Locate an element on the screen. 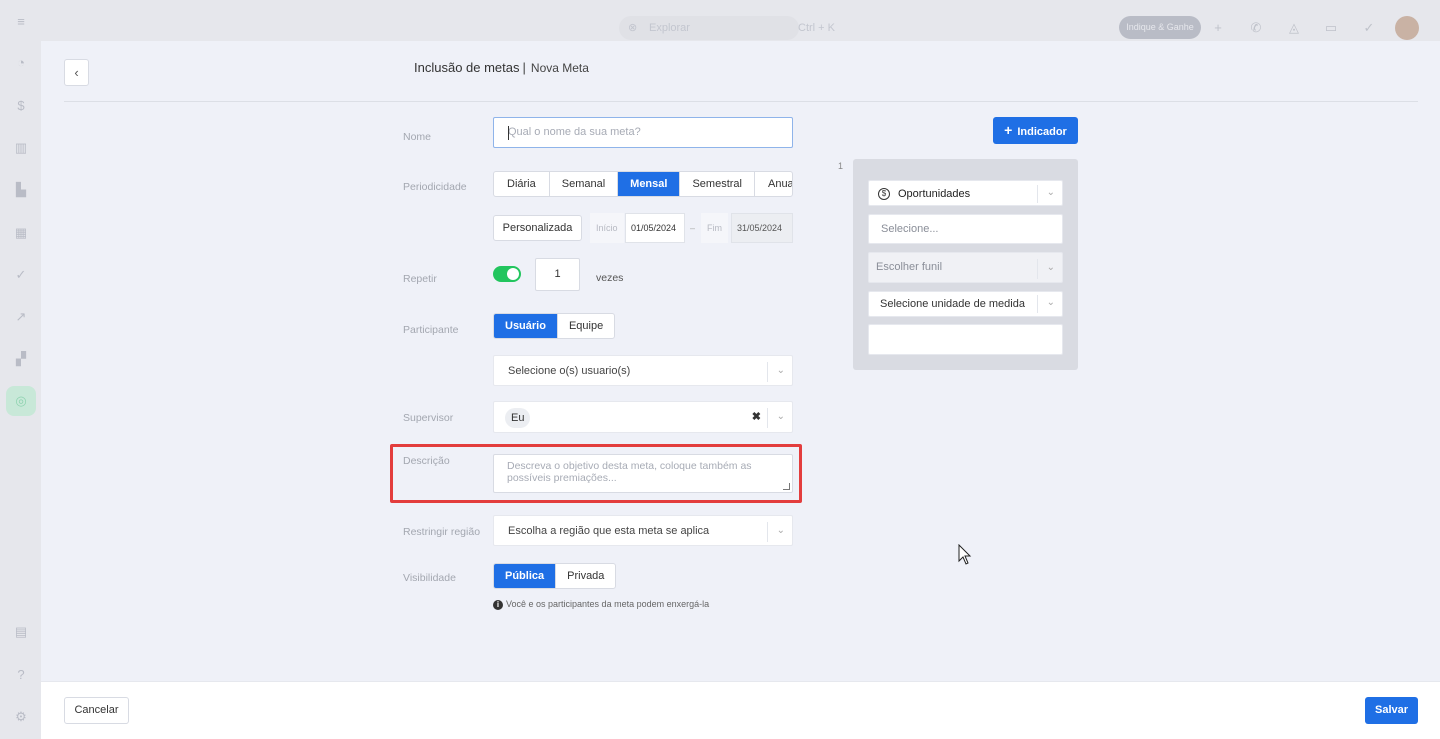  back-button: ‹ is located at coordinates (76, 72).